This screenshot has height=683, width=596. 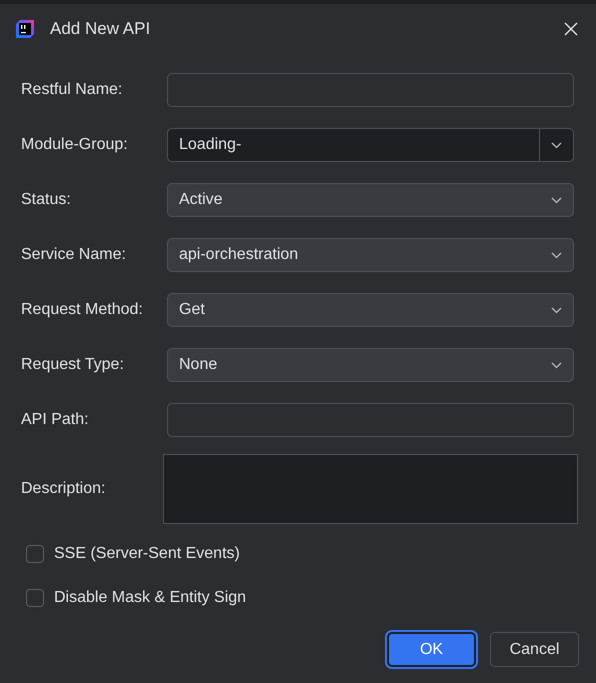 I want to click on app-logo-icon, so click(x=25, y=29).